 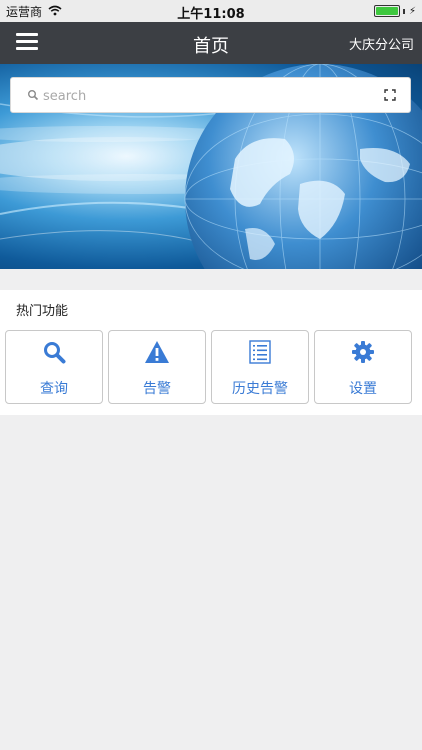 What do you see at coordinates (211, 14) in the screenshot?
I see `status-time: 上午11:08` at bounding box center [211, 14].